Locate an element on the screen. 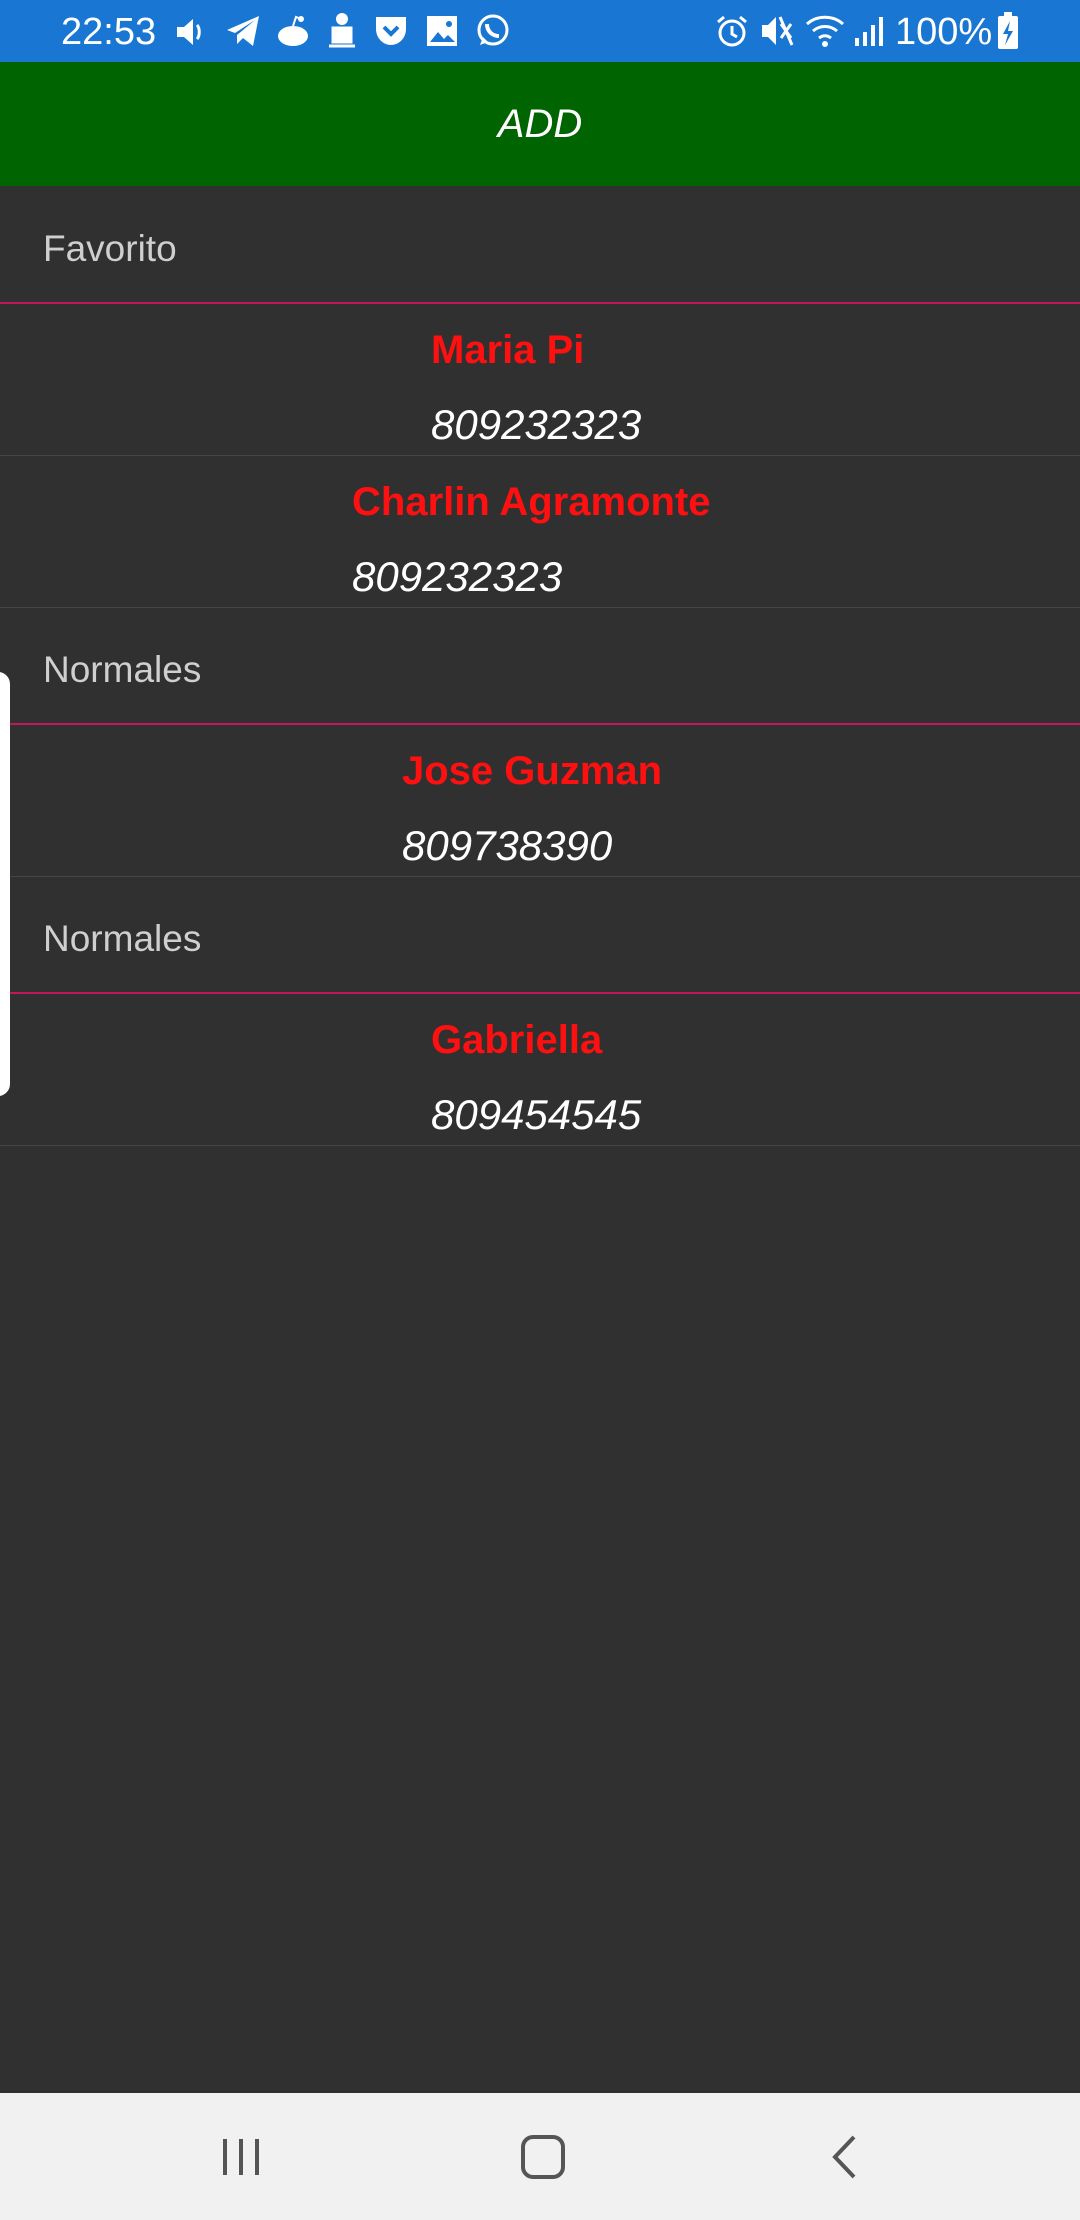 Image resolution: width=1080 pixels, height=2220 pixels. contact-row: Jose Guzman 809738390 is located at coordinates (540, 801).